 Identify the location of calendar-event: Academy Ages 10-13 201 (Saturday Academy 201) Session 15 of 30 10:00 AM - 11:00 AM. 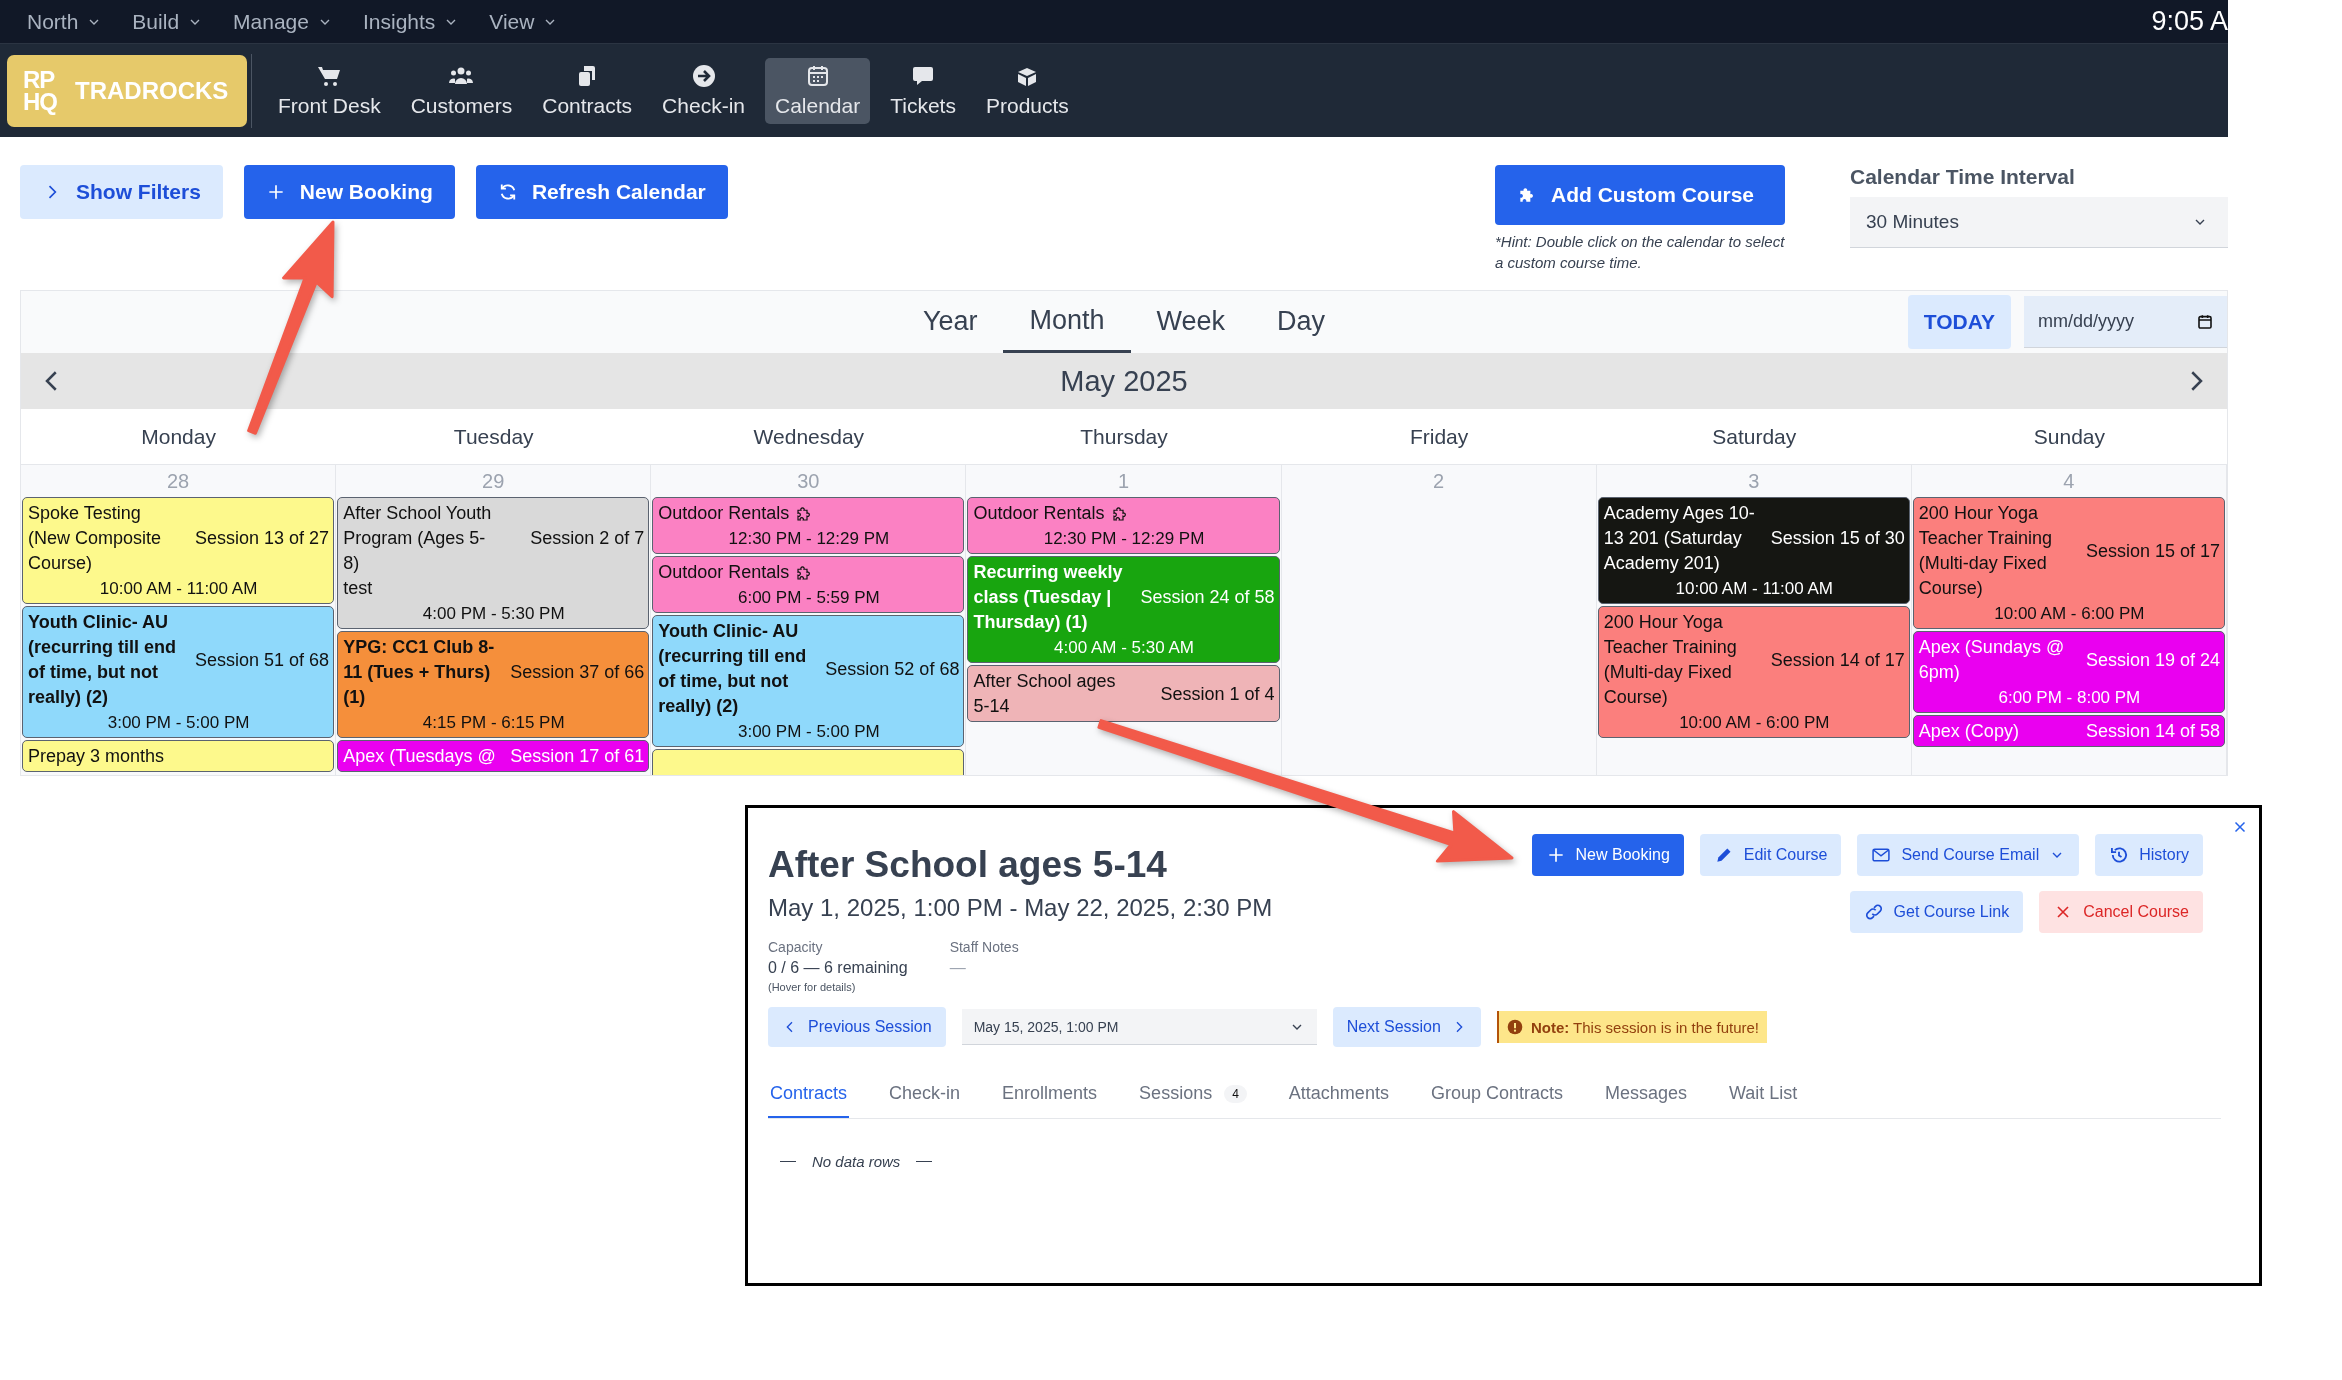
(1753, 550).